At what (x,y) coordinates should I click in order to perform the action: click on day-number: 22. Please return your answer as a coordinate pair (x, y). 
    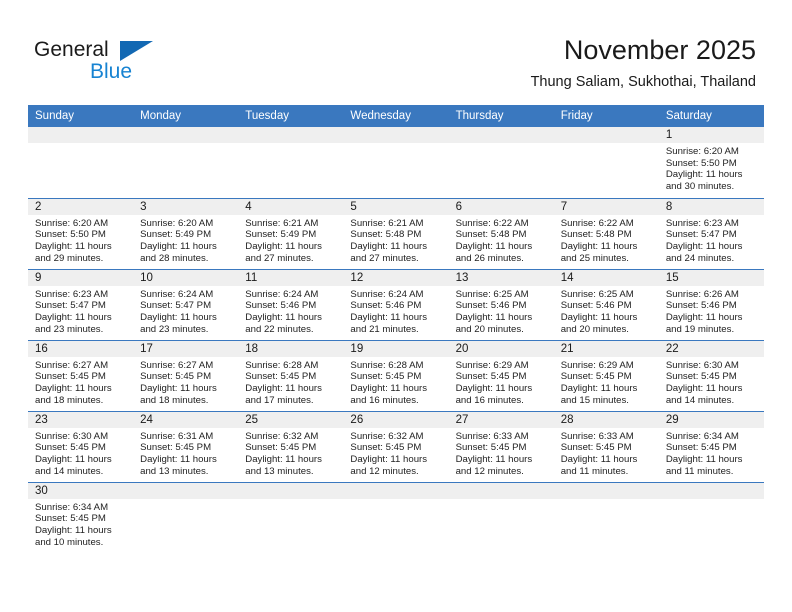
    Looking at the image, I should click on (711, 348).